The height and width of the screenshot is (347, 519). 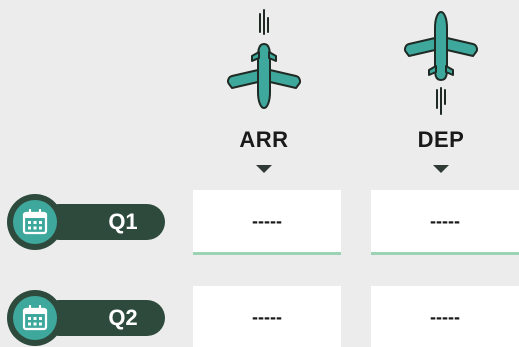 What do you see at coordinates (86, 222) in the screenshot?
I see `quarter-pill-q1: Q1` at bounding box center [86, 222].